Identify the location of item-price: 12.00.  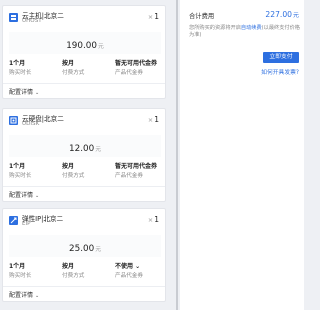
(82, 149).